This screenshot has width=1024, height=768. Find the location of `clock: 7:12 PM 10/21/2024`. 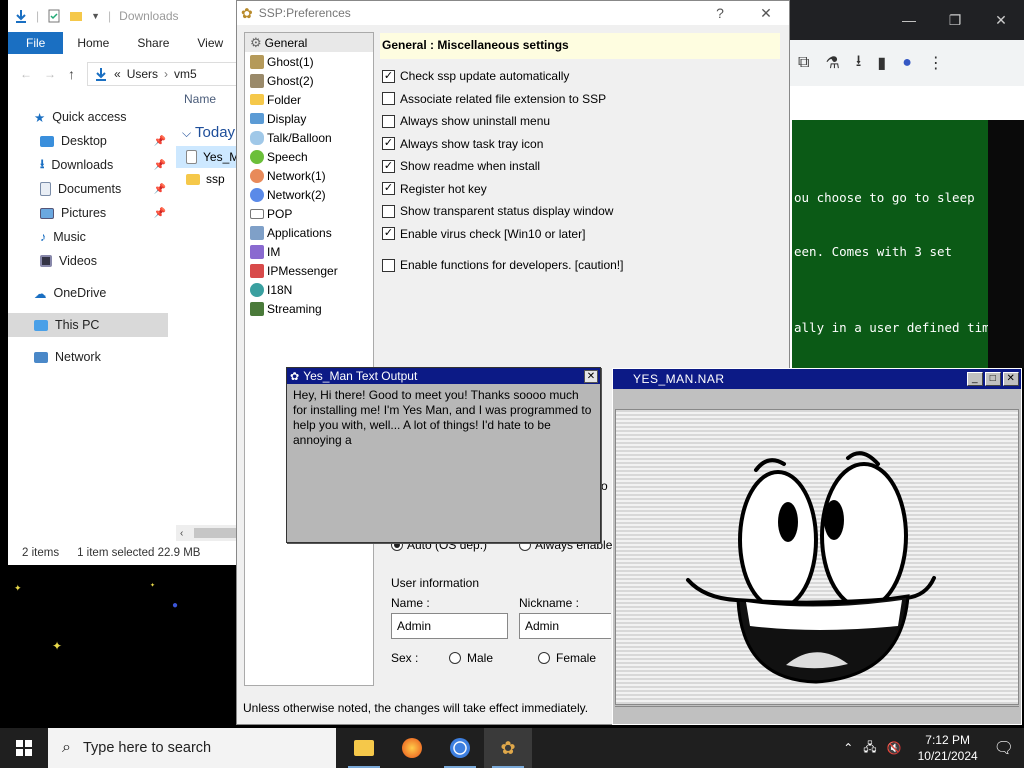

clock: 7:12 PM 10/21/2024 is located at coordinates (948, 748).